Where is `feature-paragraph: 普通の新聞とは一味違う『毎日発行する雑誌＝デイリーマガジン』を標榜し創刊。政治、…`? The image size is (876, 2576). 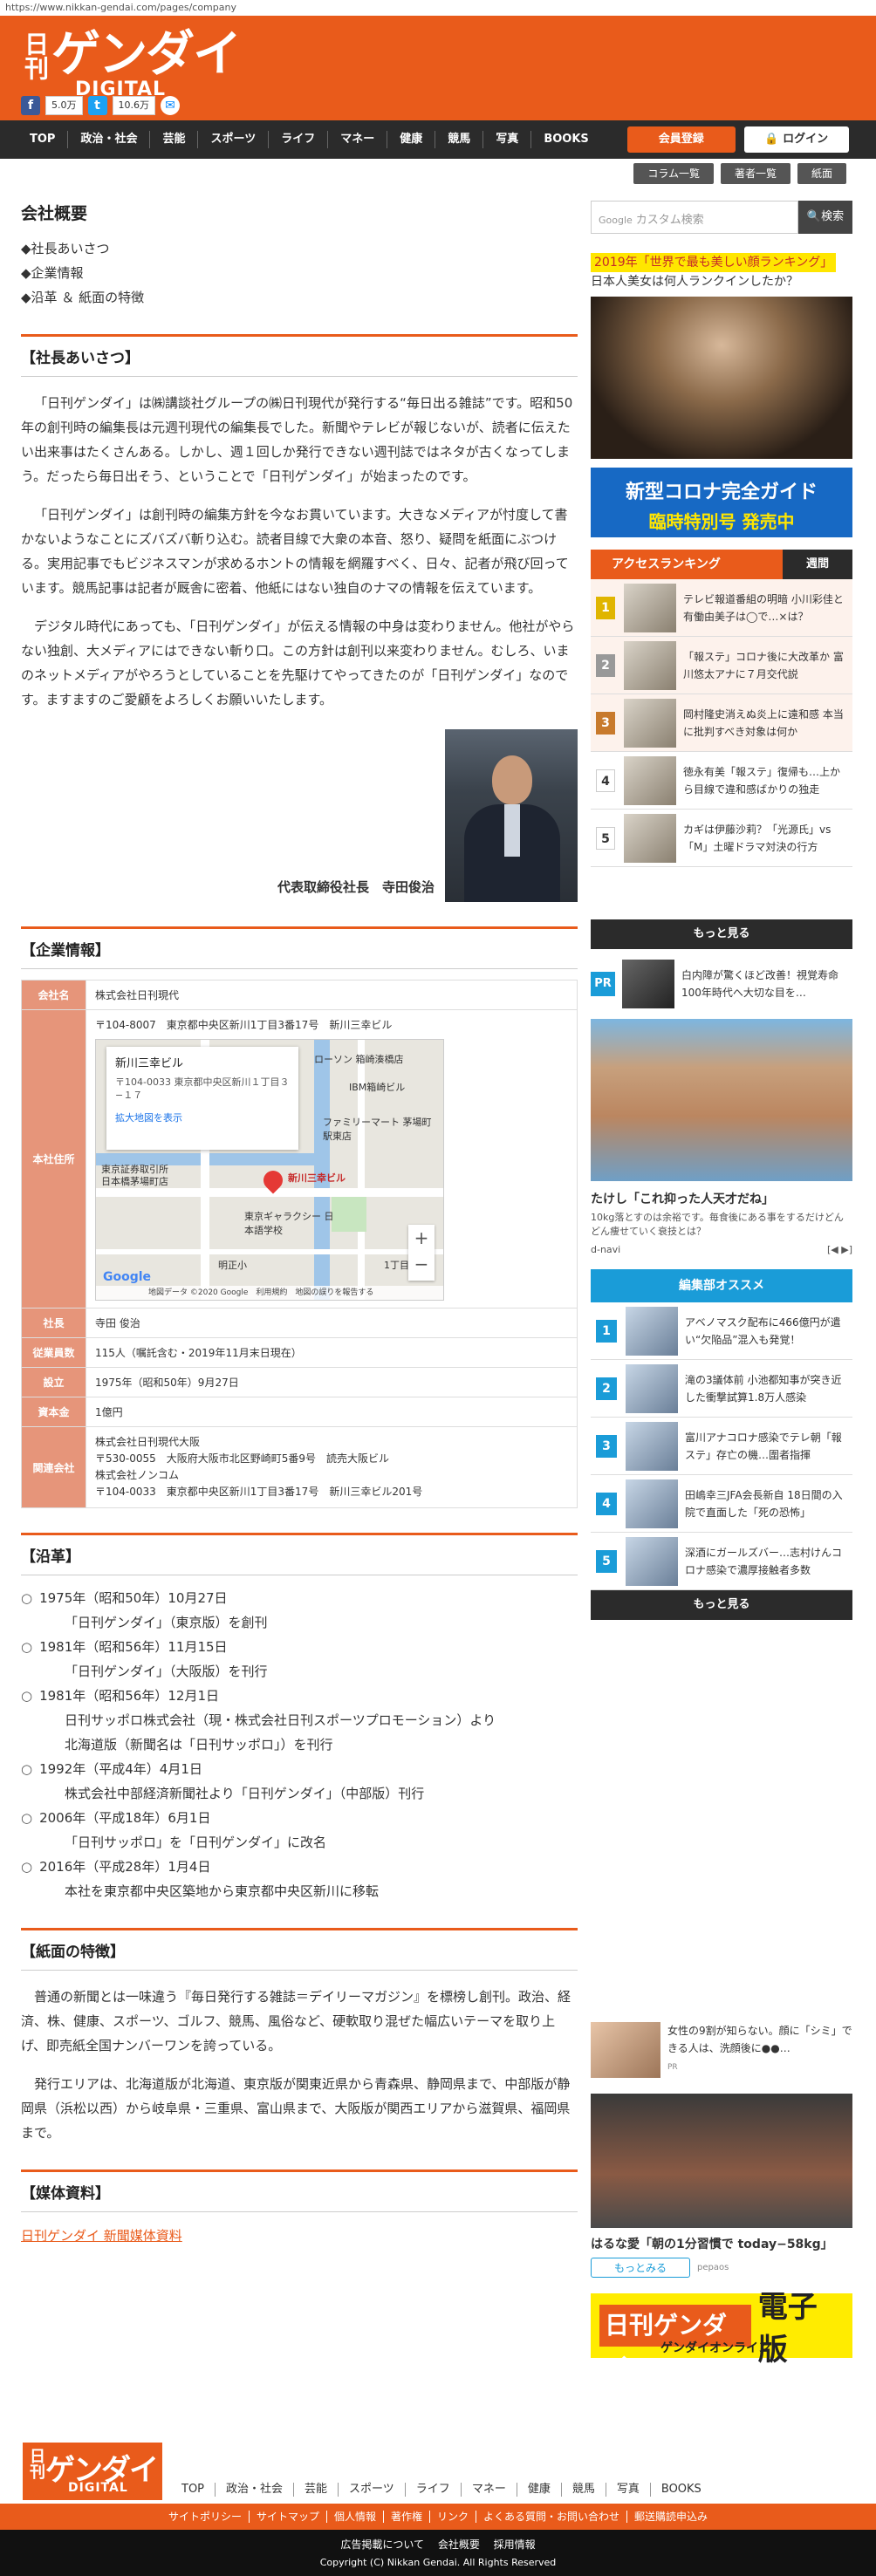
feature-paragraph: 普通の新聞とは一味違う『毎日発行する雑誌＝デイリーマガジン』を標榜し創刊。政治、… is located at coordinates (296, 2021).